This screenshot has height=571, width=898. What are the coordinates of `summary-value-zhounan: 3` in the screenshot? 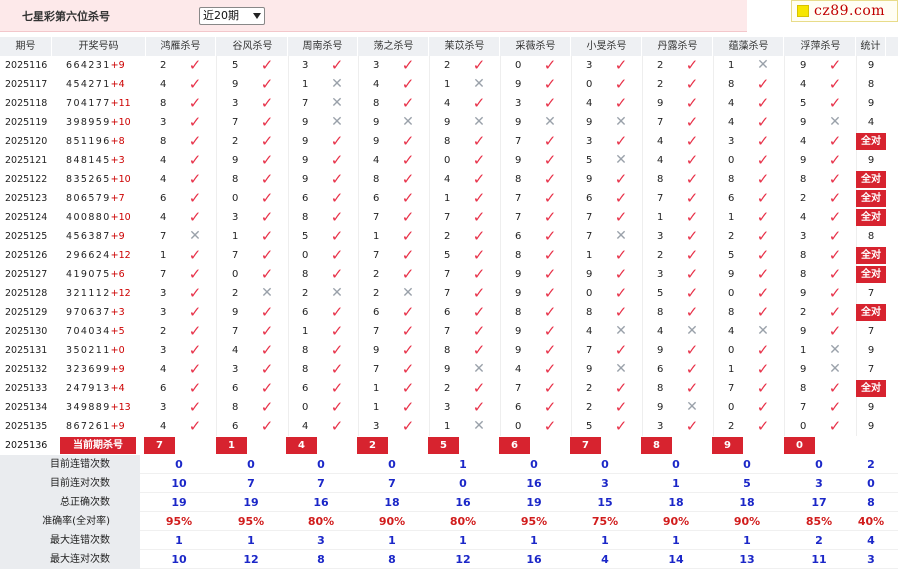 It's located at (321, 540).